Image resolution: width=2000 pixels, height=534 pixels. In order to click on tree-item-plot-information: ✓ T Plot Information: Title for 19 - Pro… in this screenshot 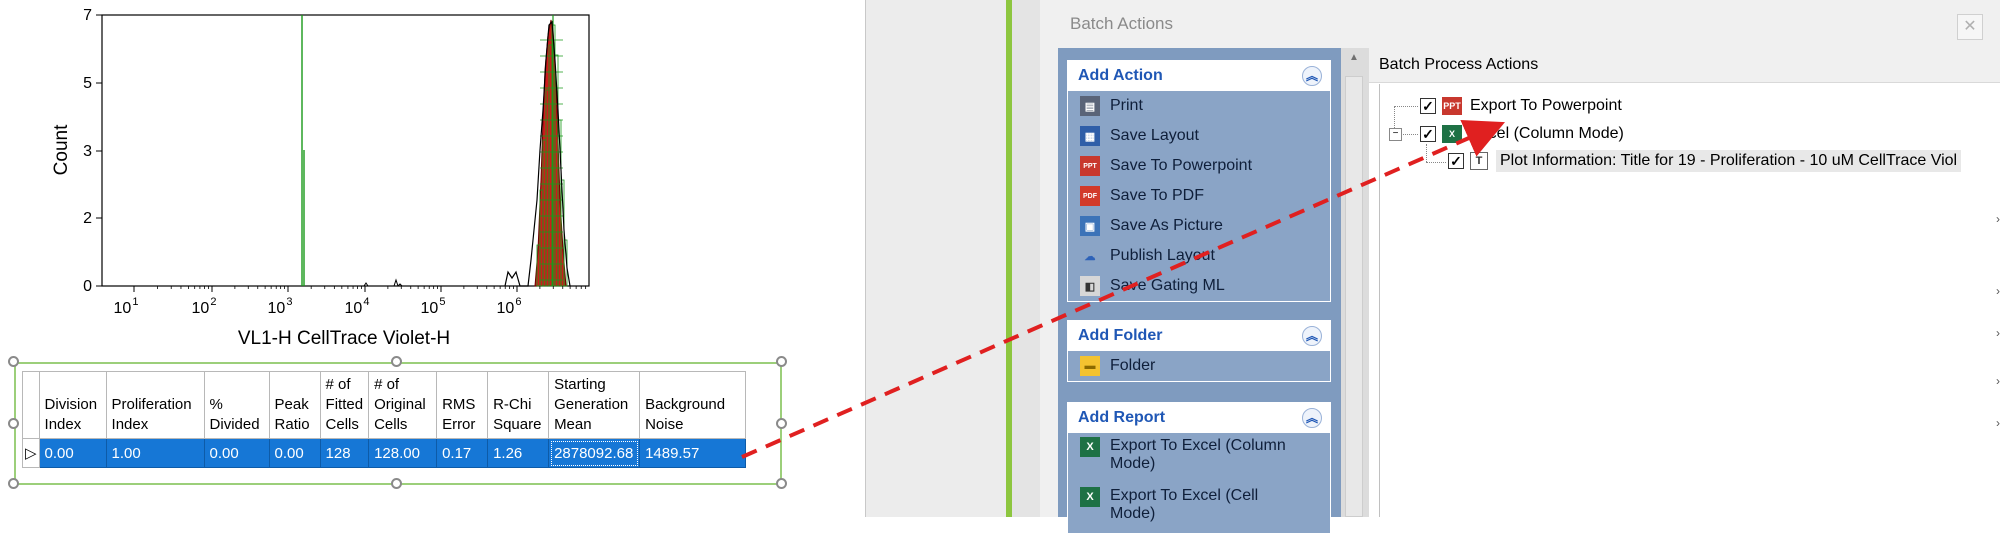, I will do `click(1705, 161)`.